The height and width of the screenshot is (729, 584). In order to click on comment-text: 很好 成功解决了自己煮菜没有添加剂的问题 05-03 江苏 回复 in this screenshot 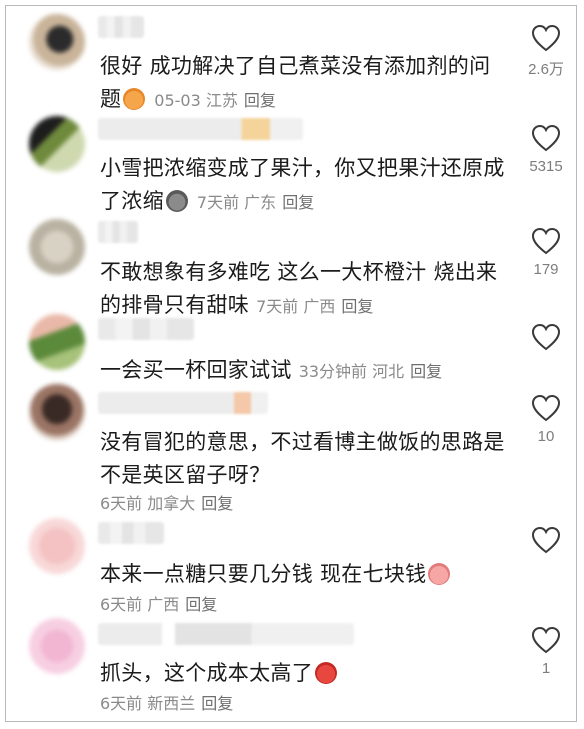, I will do `click(295, 82)`.